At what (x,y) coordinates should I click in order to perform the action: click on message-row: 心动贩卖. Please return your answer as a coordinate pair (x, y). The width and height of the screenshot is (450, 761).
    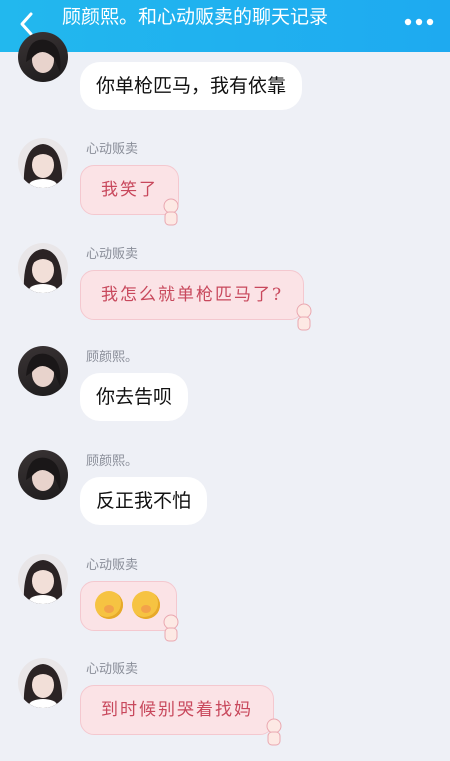
    Looking at the image, I should click on (225, 601).